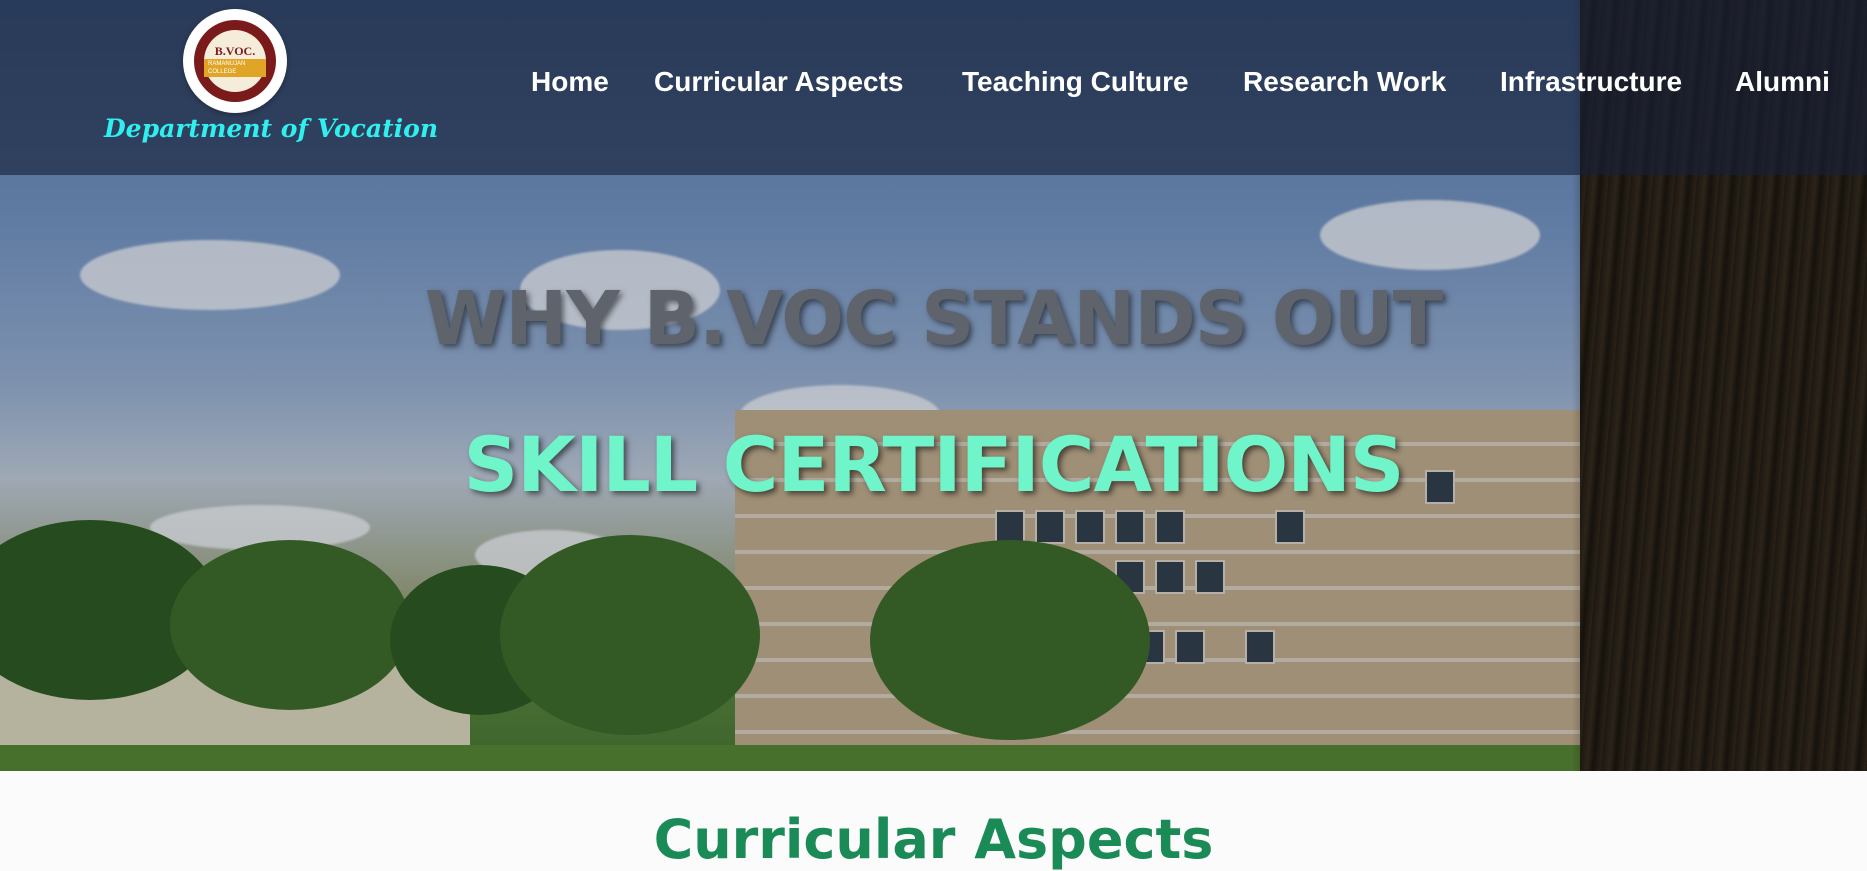 Image resolution: width=1867 pixels, height=871 pixels. Describe the element at coordinates (1782, 82) in the screenshot. I see `nav-alumni: Alumni` at that location.